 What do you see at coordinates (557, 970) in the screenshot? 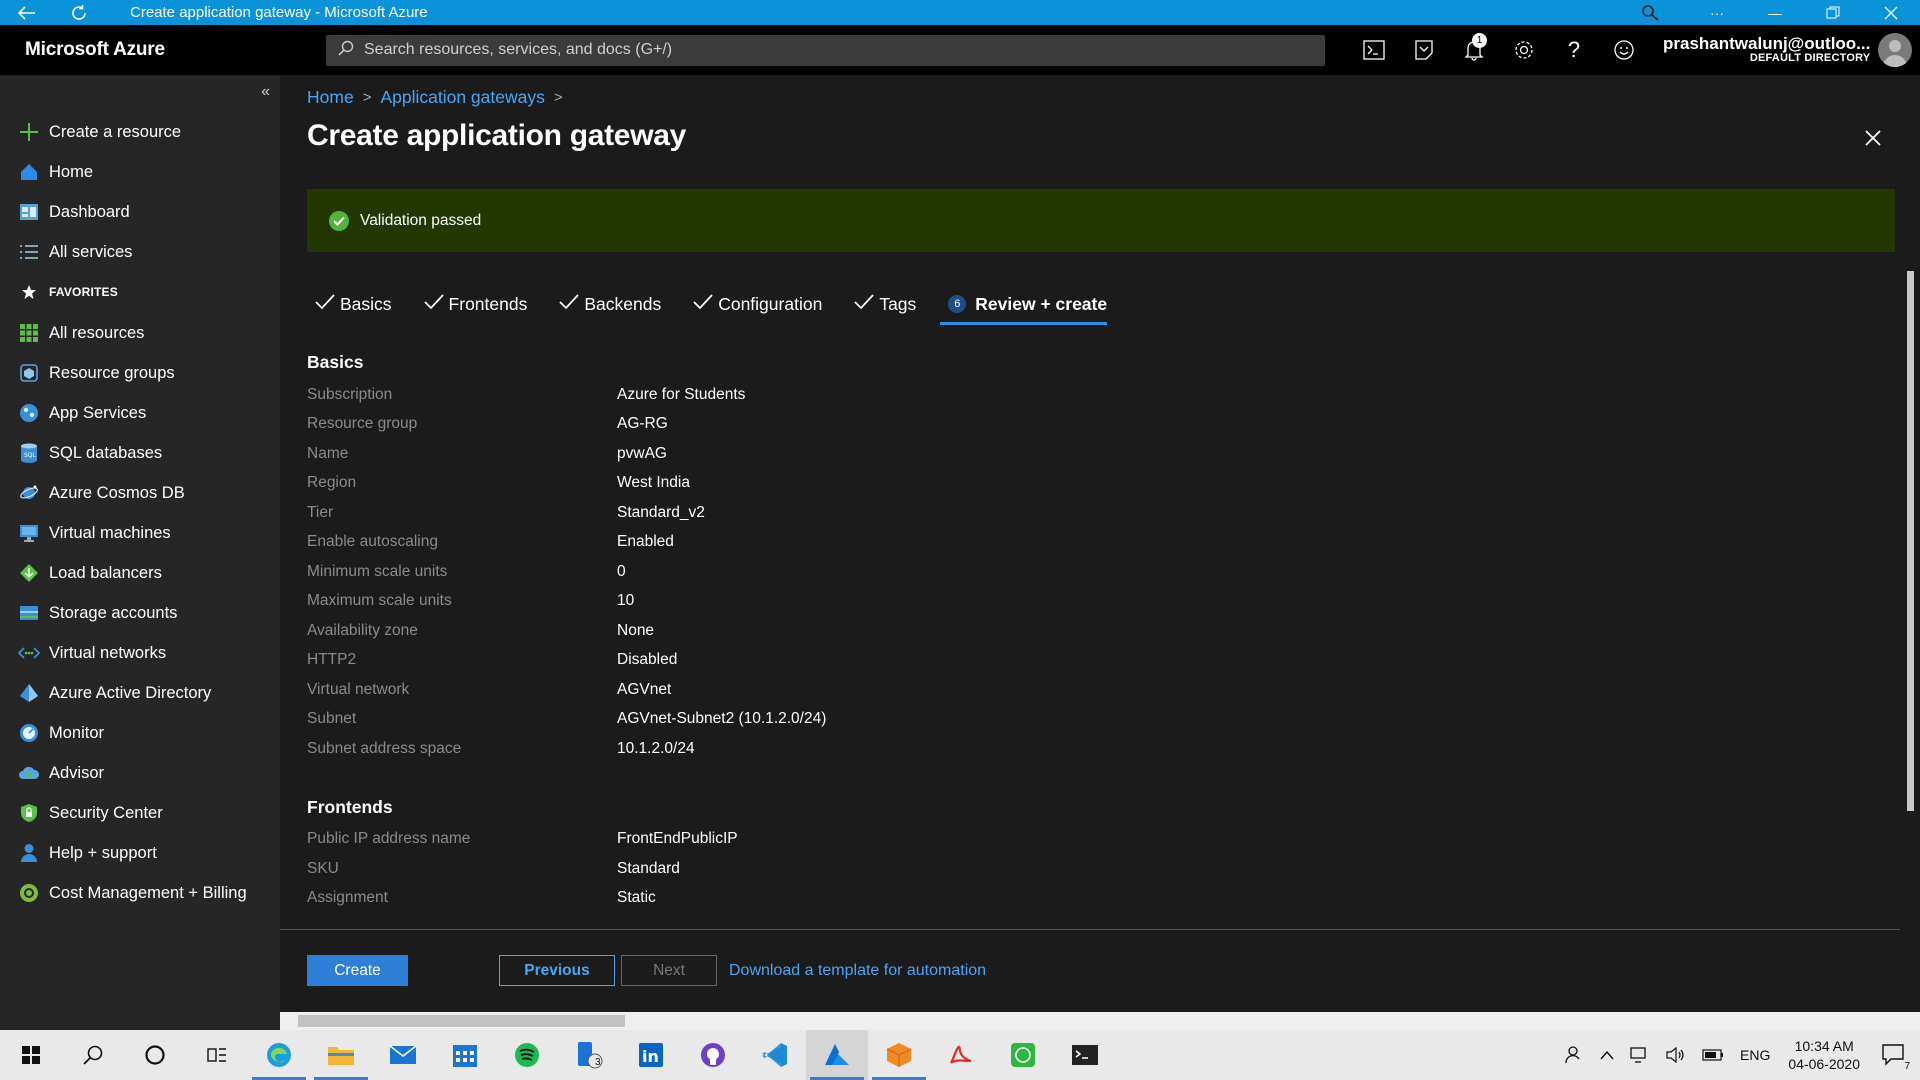
I see `previous-button: Previous` at bounding box center [557, 970].